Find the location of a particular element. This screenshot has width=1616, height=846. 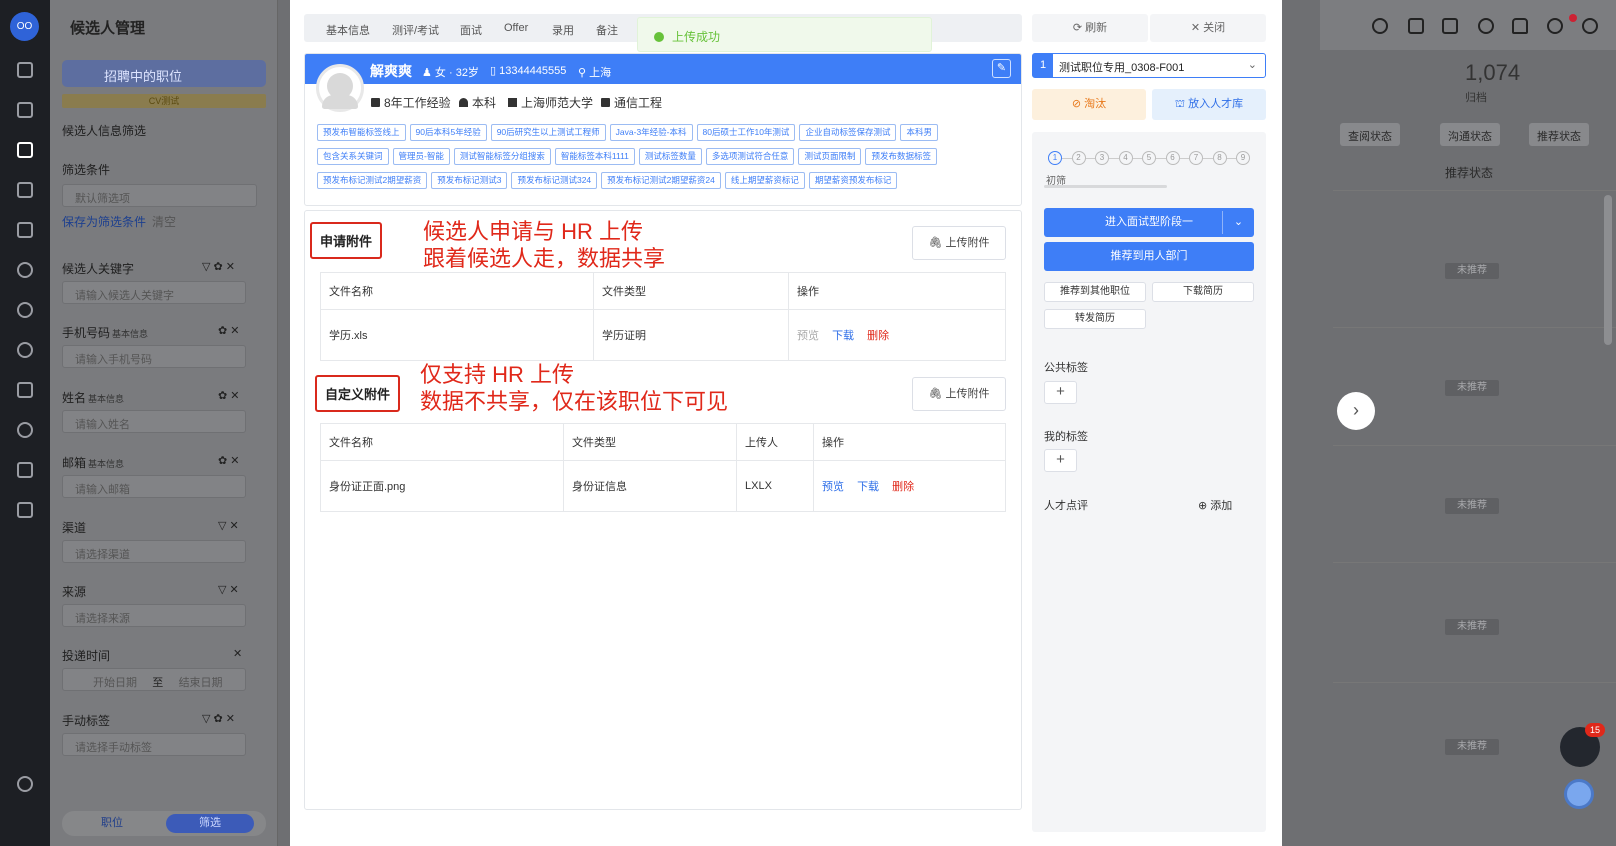

stage-step: 6 is located at coordinates (1172, 158).